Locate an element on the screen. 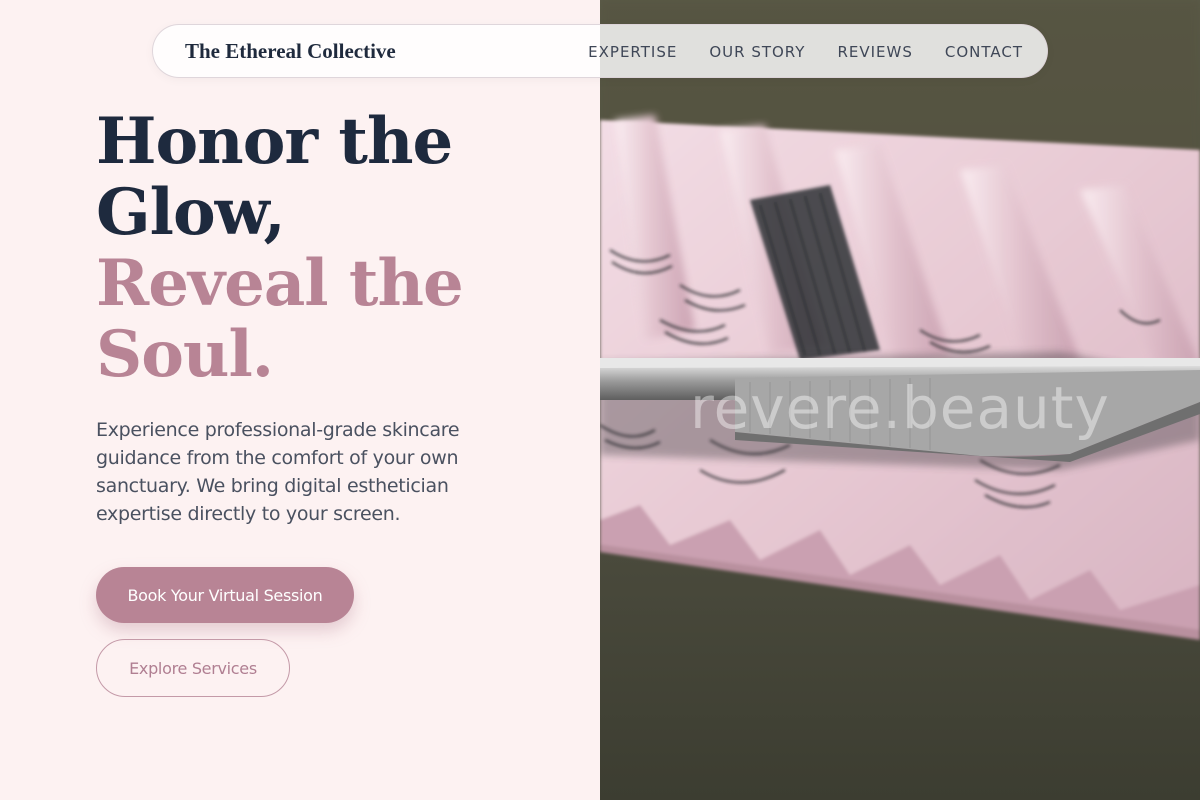  hero-title-line-2: Glow, is located at coordinates (191, 212).